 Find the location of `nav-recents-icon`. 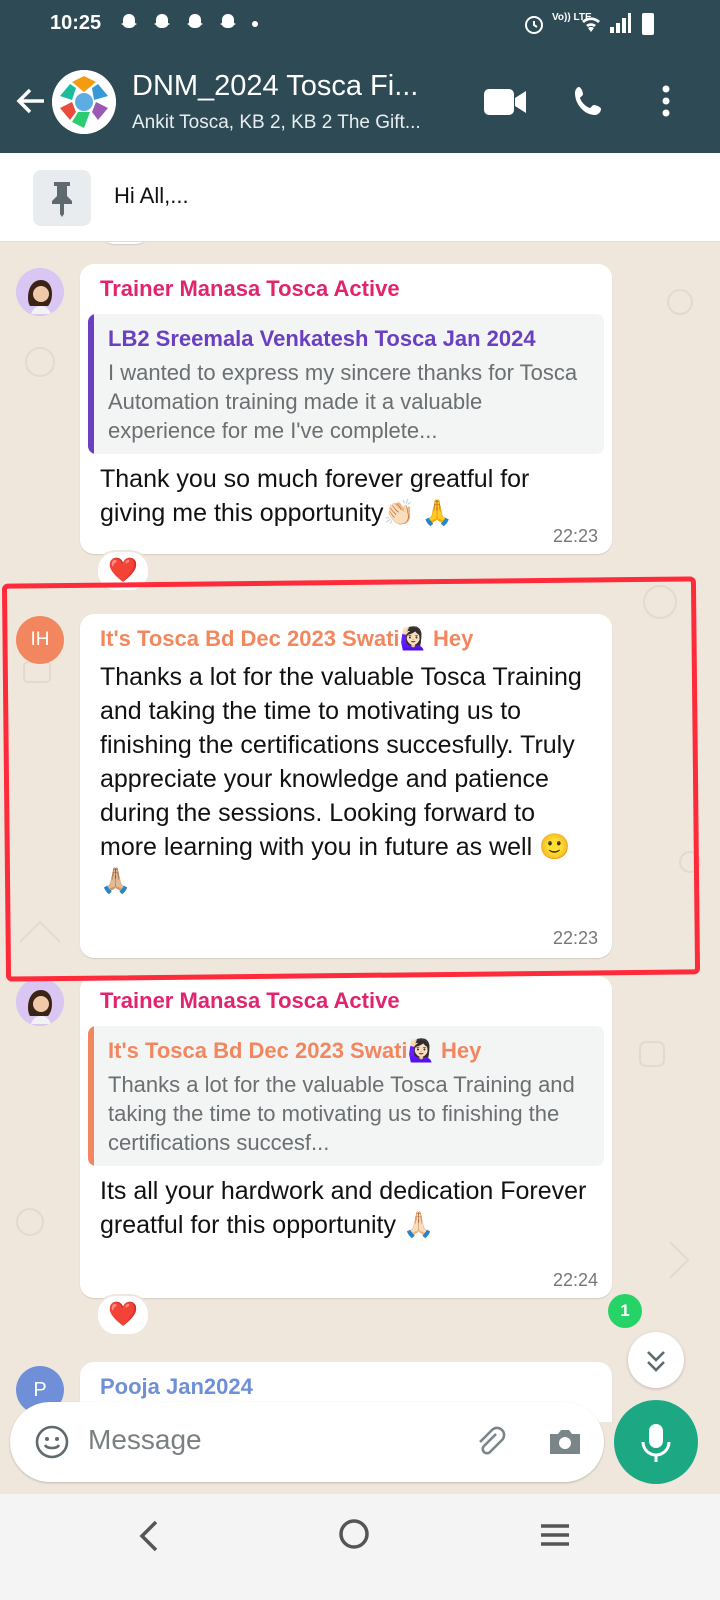

nav-recents-icon is located at coordinates (555, 1537).